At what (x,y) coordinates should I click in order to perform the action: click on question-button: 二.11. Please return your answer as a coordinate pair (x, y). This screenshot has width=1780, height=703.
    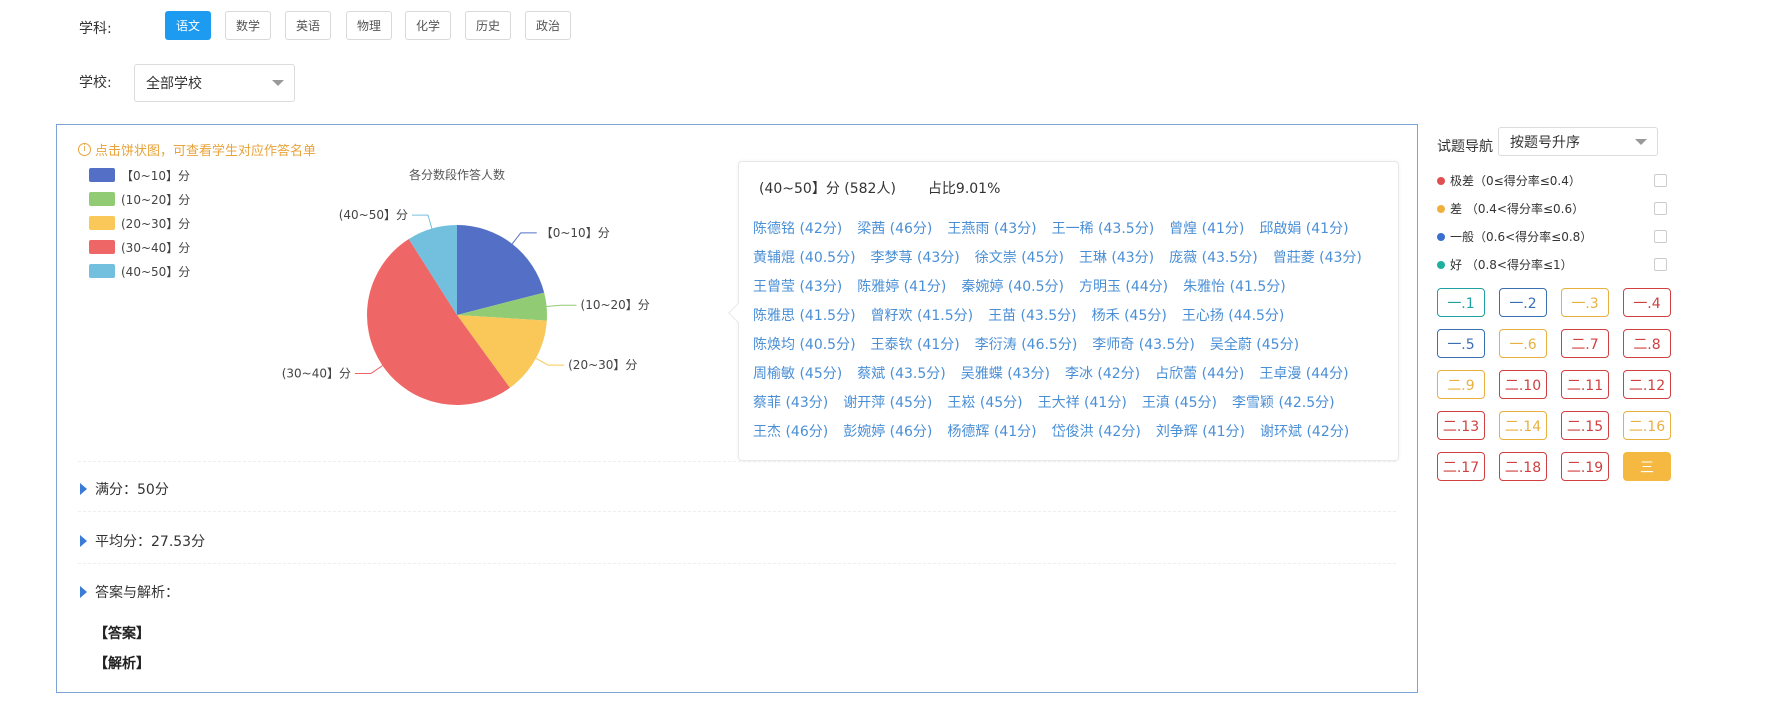
    Looking at the image, I should click on (1585, 384).